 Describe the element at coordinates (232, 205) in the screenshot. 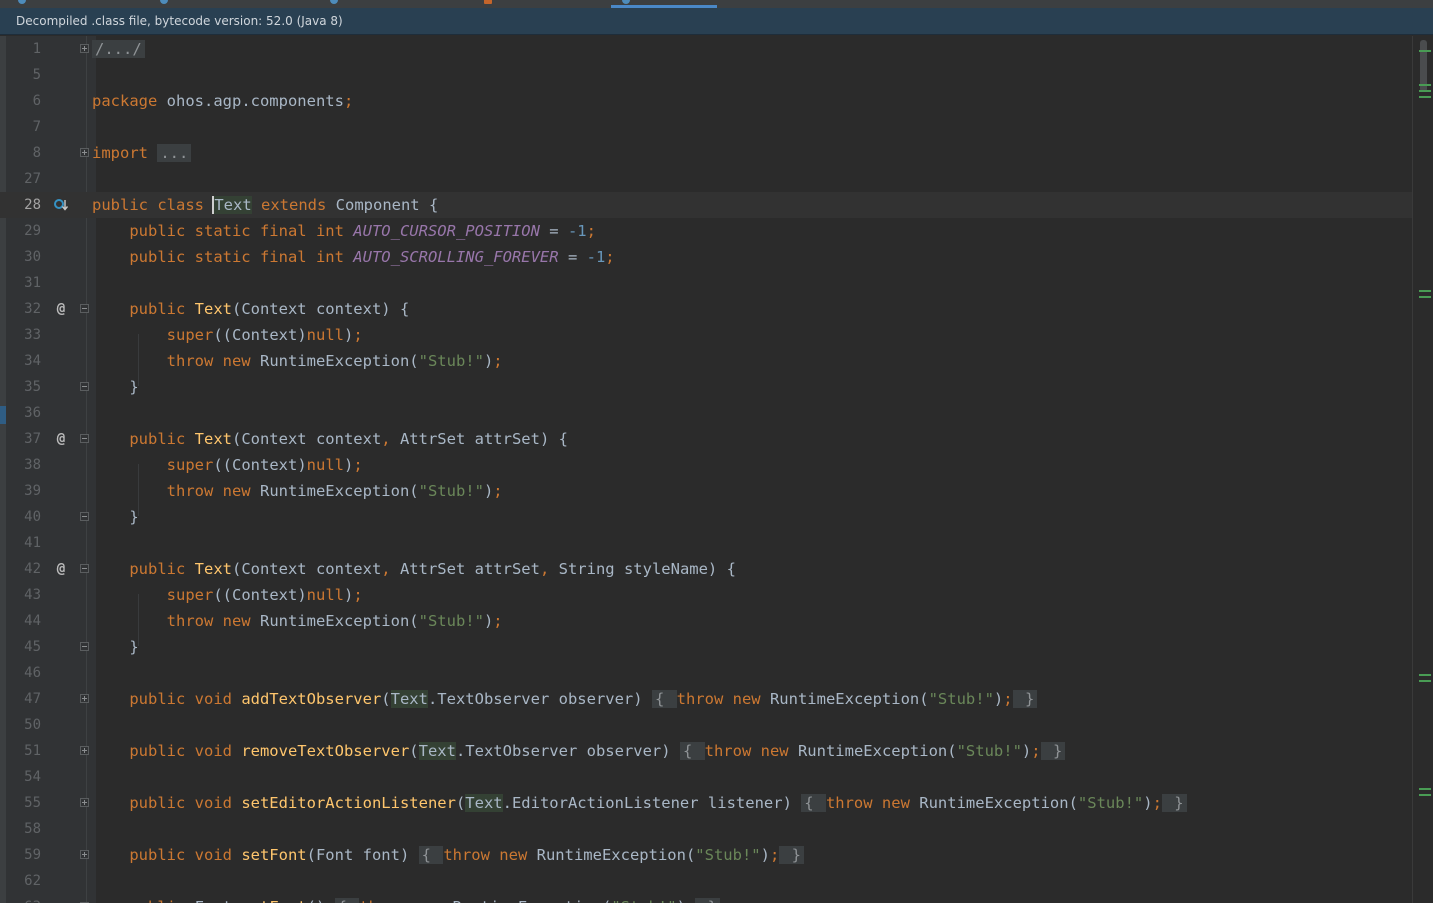

I see `class-name-text: Text` at that location.